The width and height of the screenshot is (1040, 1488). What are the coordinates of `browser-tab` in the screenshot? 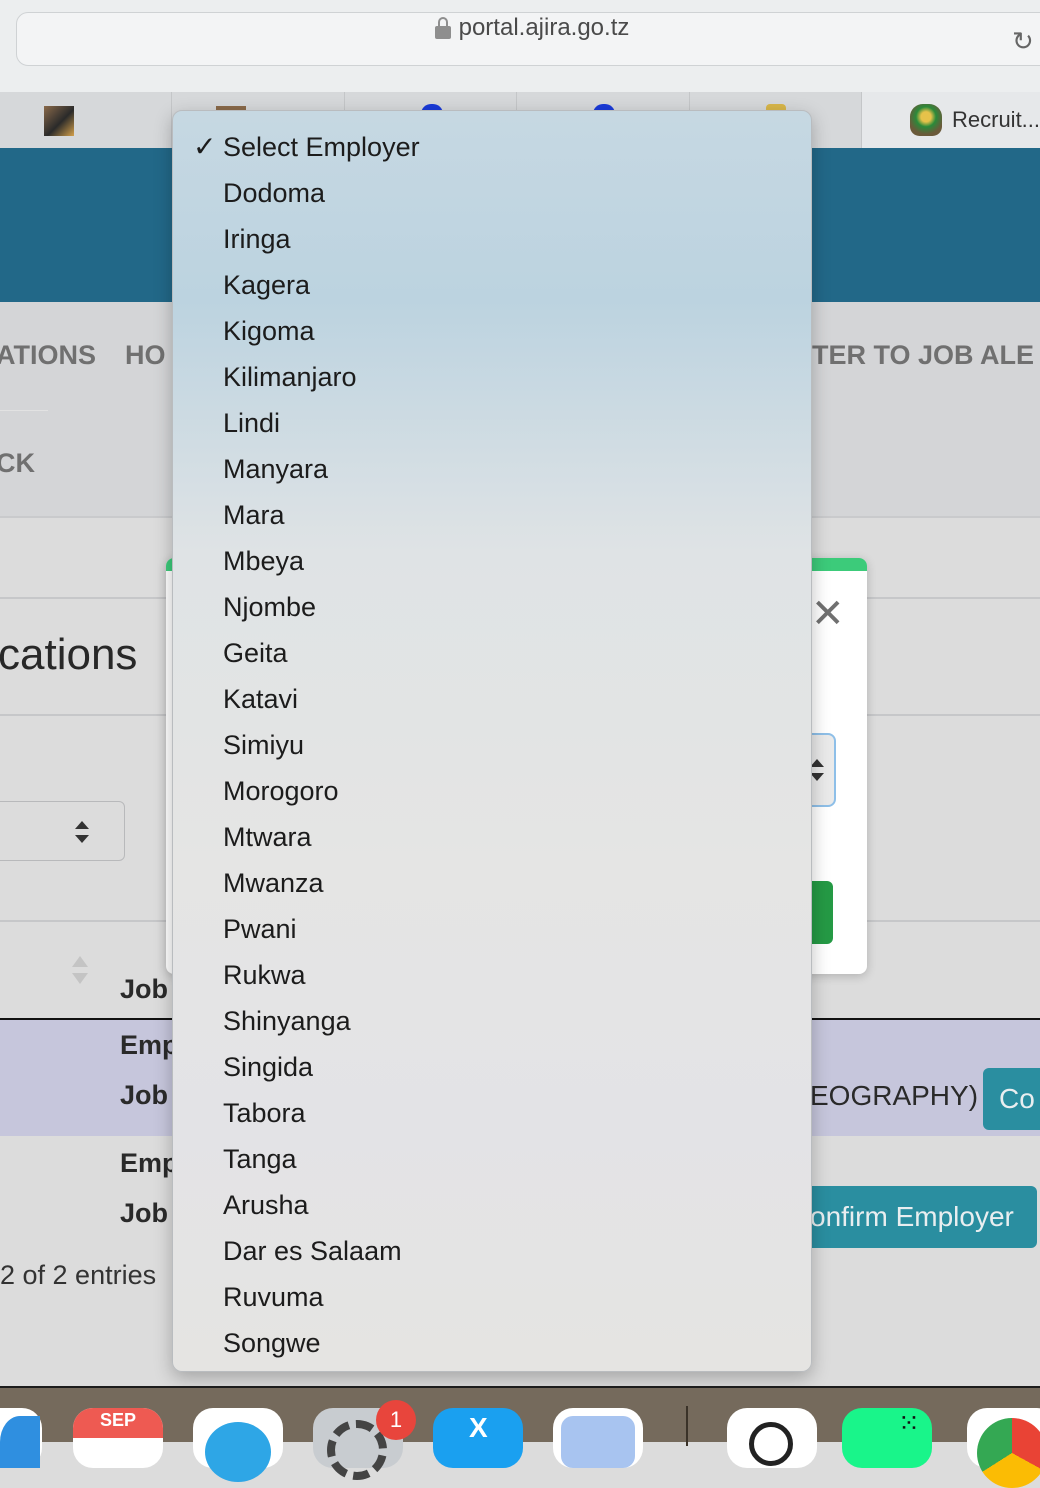 It's located at (86, 120).